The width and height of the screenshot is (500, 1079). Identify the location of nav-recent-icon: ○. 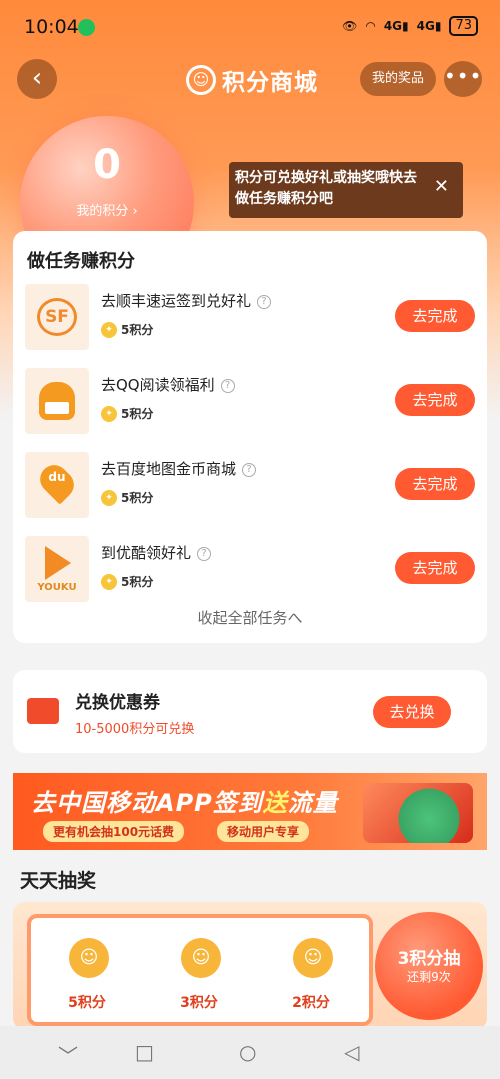
(247, 1052).